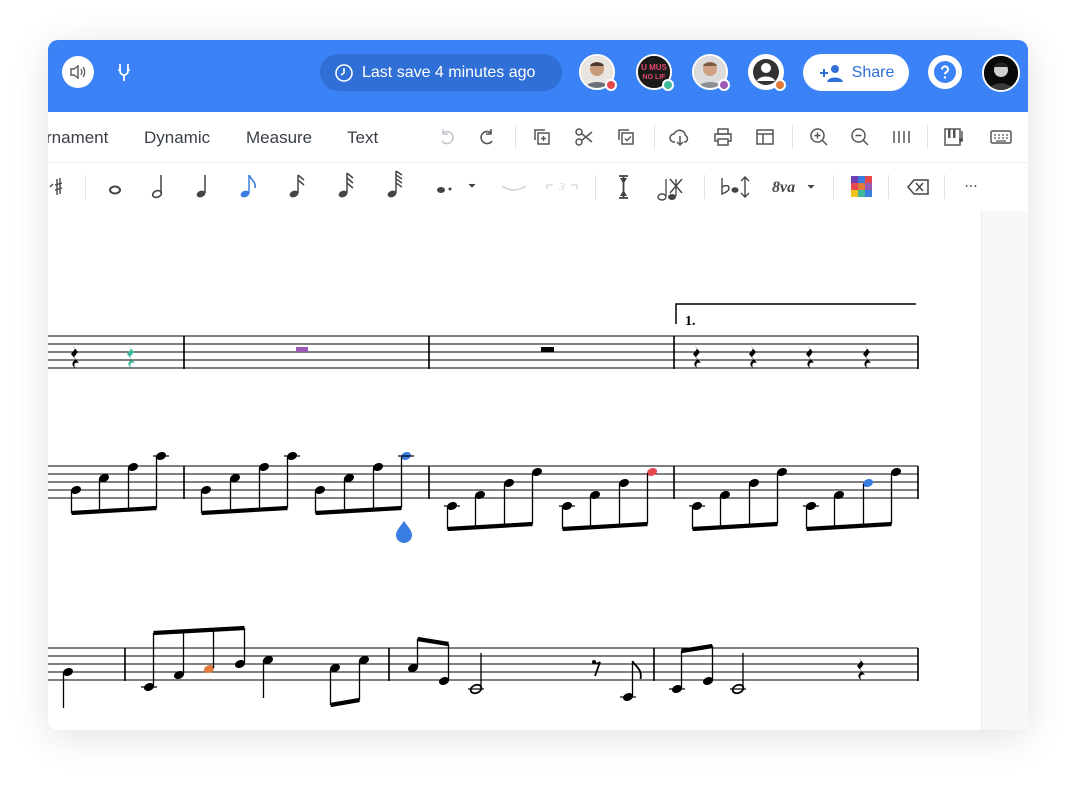  What do you see at coordinates (654, 67) in the screenshot?
I see `svg-text: U MUS` at bounding box center [654, 67].